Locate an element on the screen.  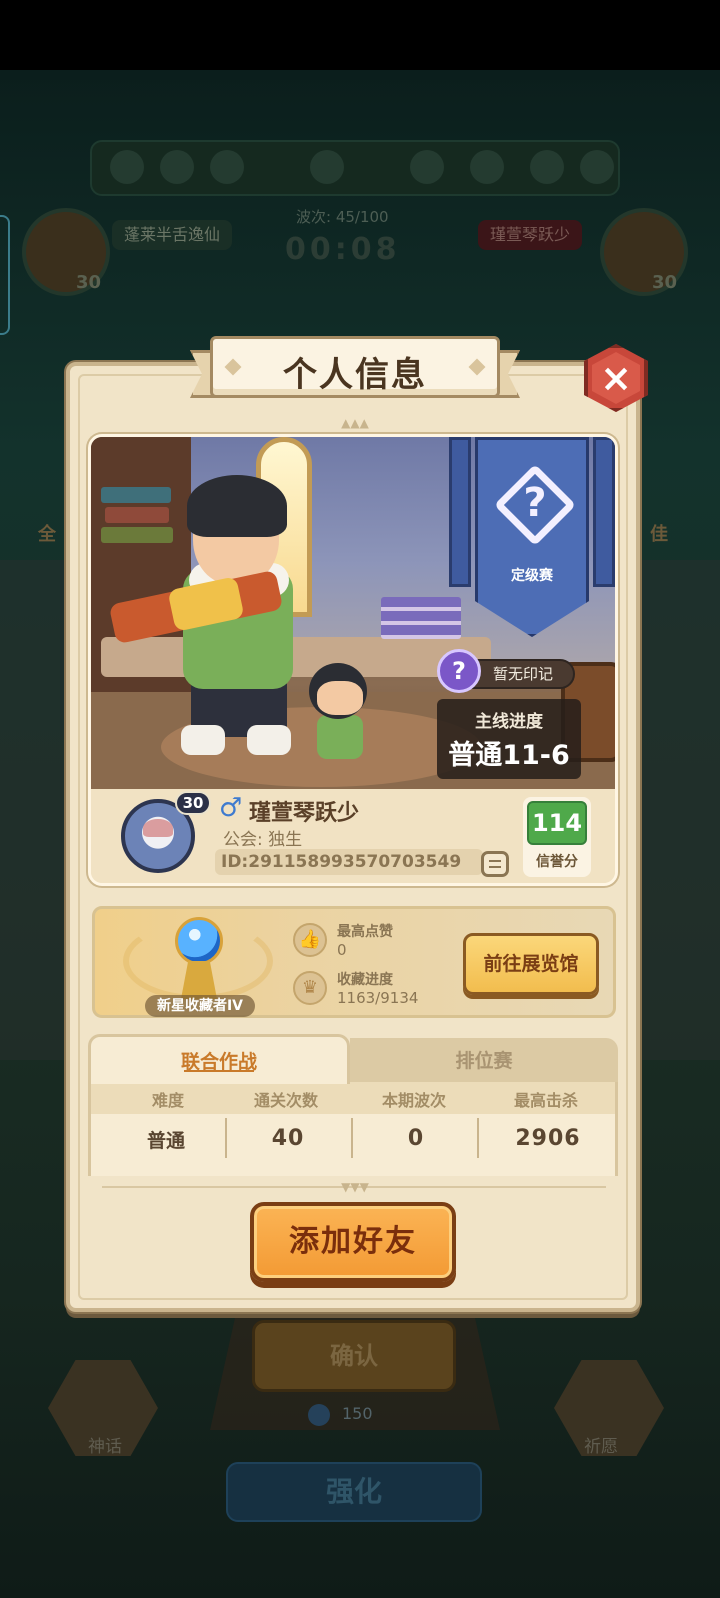
mini-body is located at coordinates (340, 737).